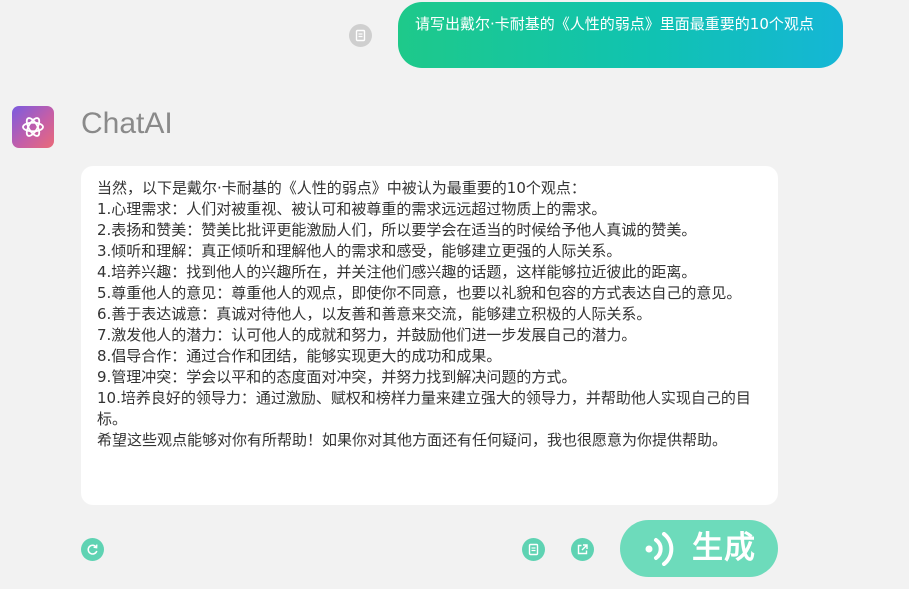  I want to click on user-message-row: 请写出戴尔·卡耐基的《人性的弱点》里面最重要的10个观点, so click(454, 36).